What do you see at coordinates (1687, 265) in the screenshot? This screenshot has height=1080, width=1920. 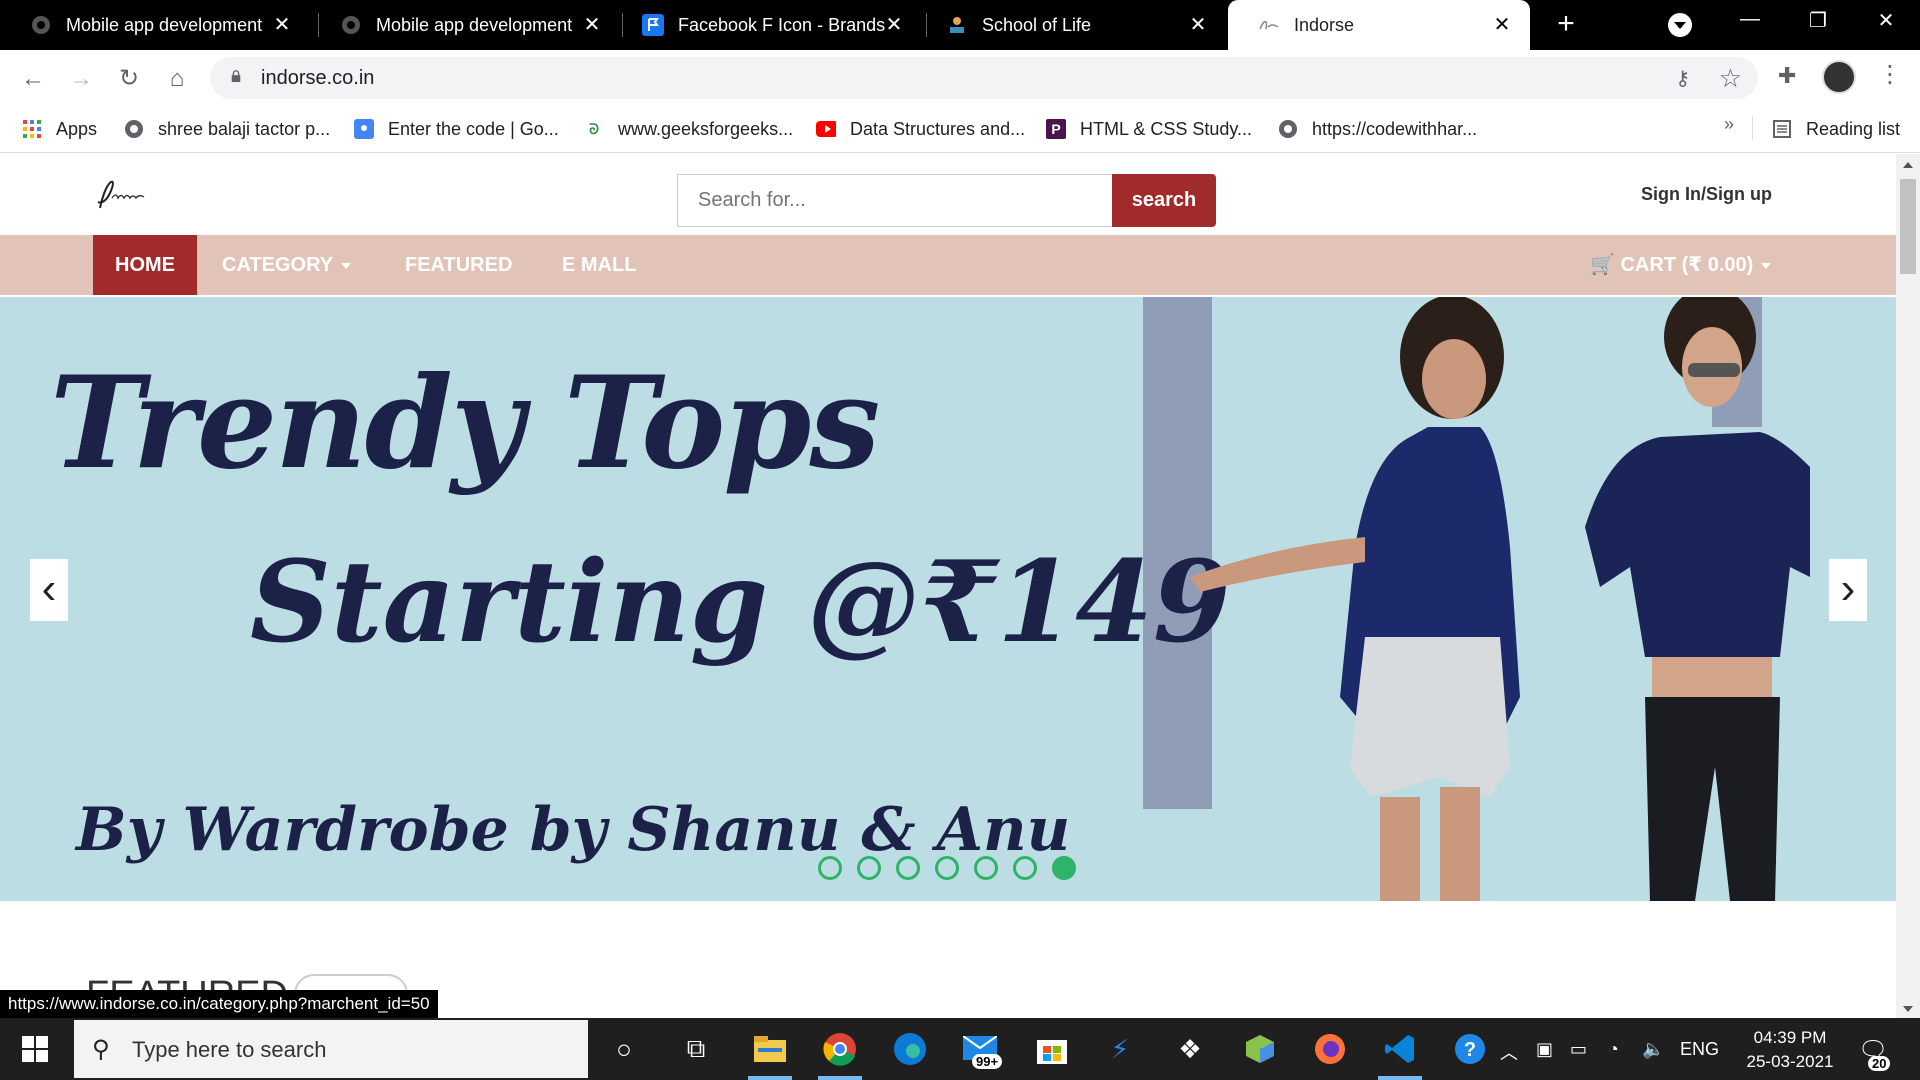 I see `cart-label: CART (₹ 0.00)` at bounding box center [1687, 265].